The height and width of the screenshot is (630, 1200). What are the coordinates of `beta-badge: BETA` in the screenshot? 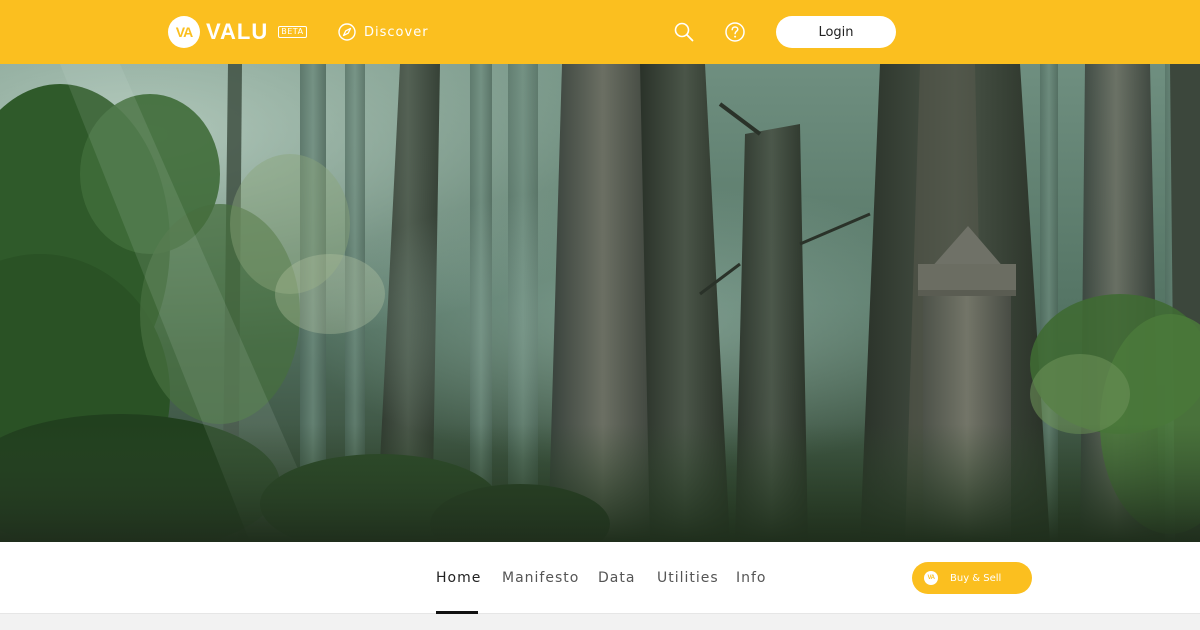 It's located at (292, 32).